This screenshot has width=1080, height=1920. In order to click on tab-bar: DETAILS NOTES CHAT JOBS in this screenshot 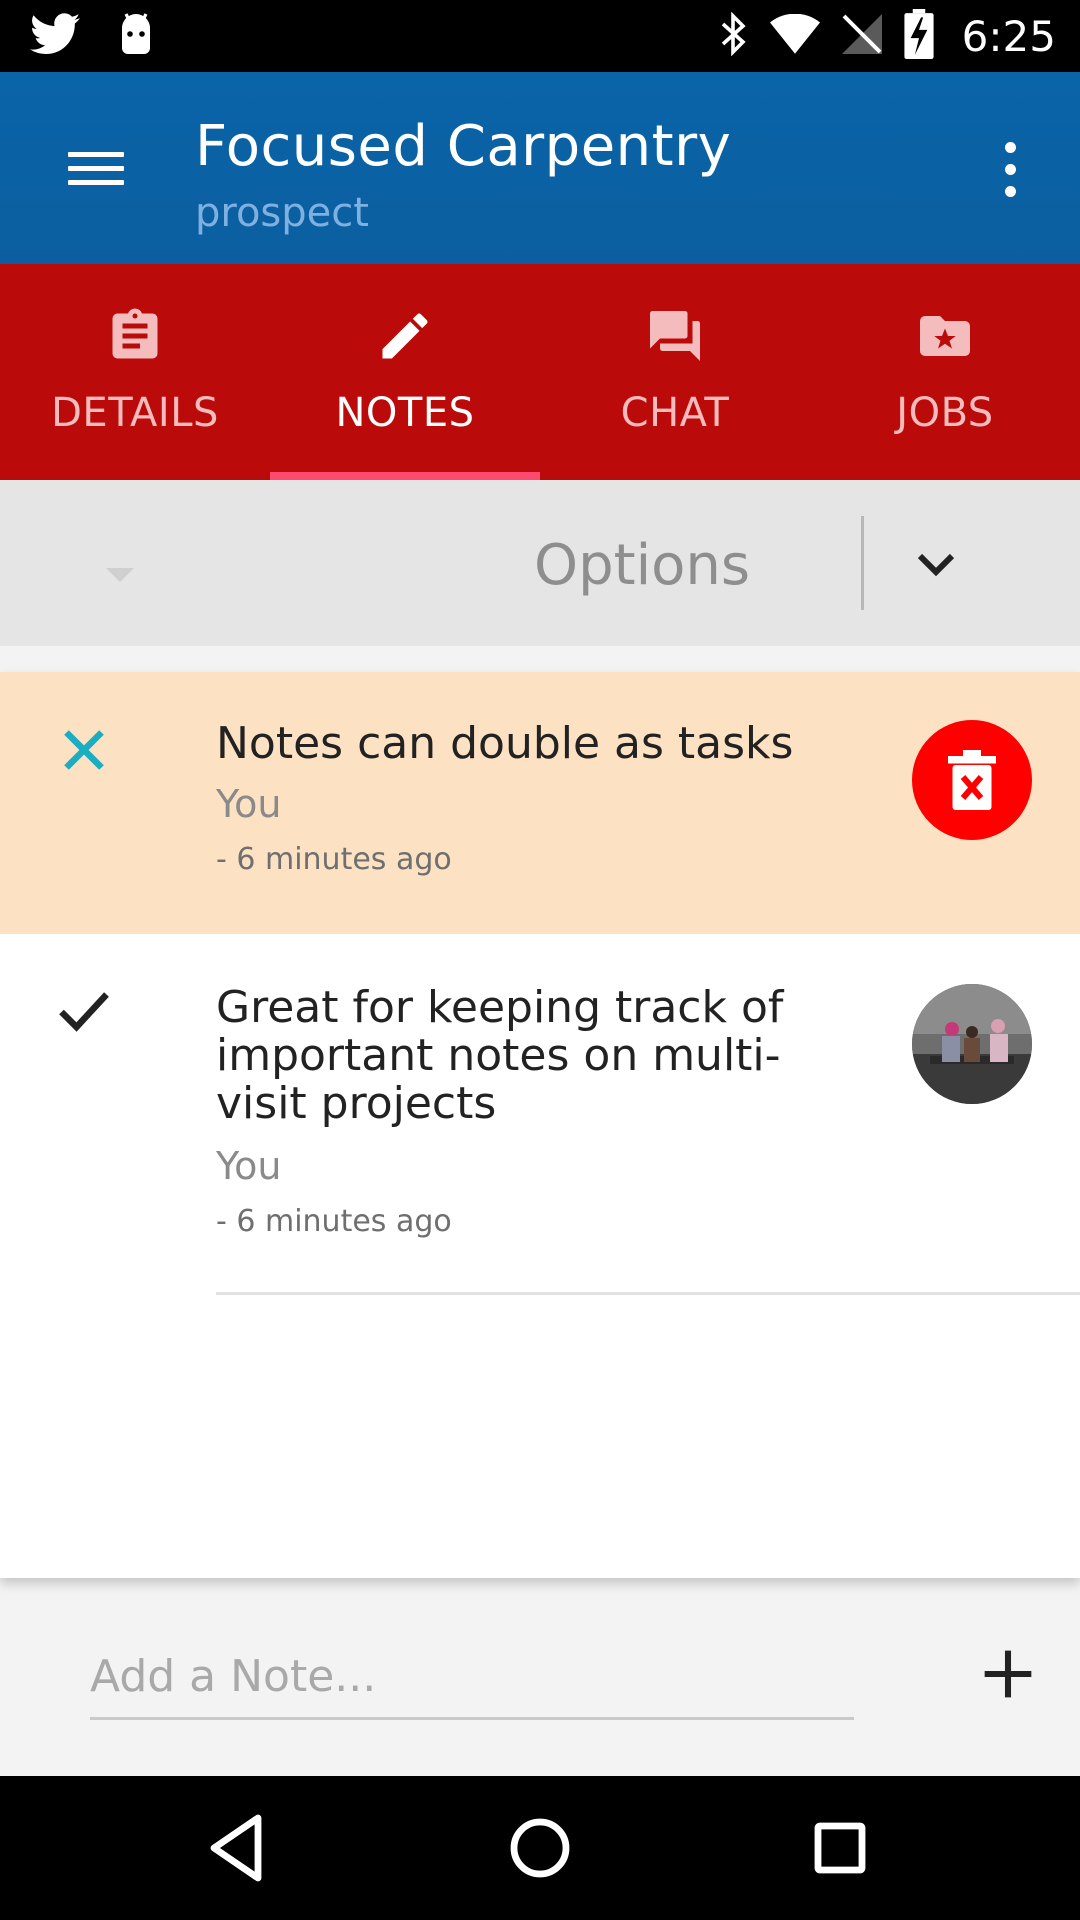, I will do `click(540, 372)`.